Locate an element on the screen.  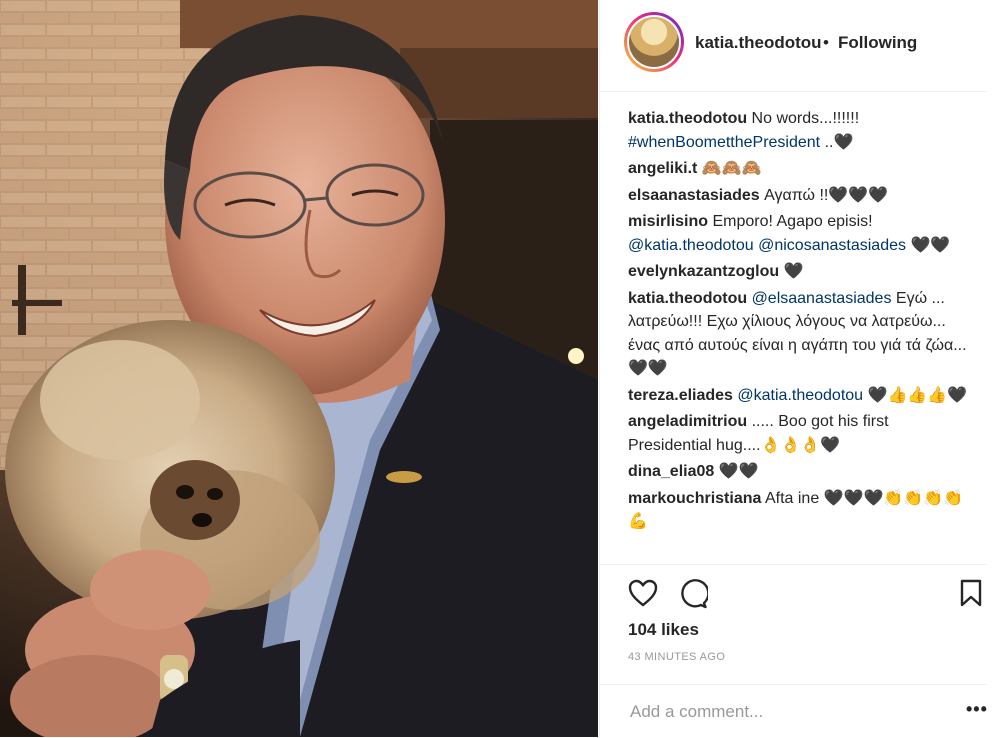
post-header: katia.theodotou • Following is located at coordinates (793, 46).